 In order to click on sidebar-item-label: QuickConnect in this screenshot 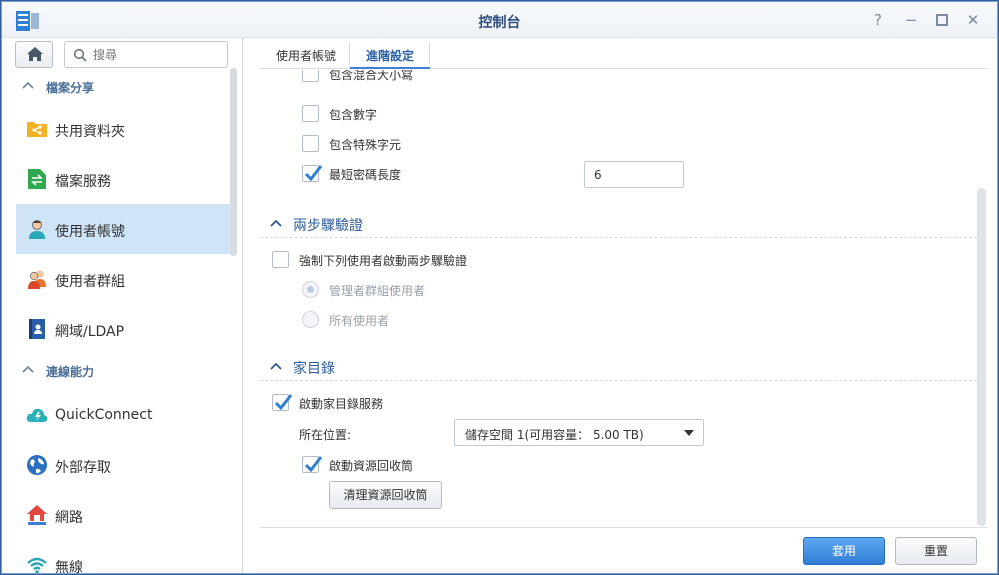, I will do `click(104, 415)`.